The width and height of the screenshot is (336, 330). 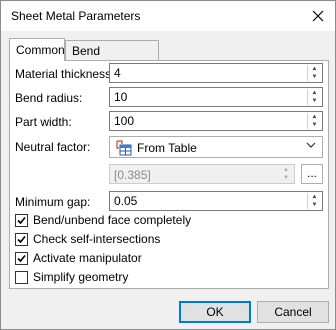 What do you see at coordinates (311, 146) in the screenshot?
I see `chevron-down-icon` at bounding box center [311, 146].